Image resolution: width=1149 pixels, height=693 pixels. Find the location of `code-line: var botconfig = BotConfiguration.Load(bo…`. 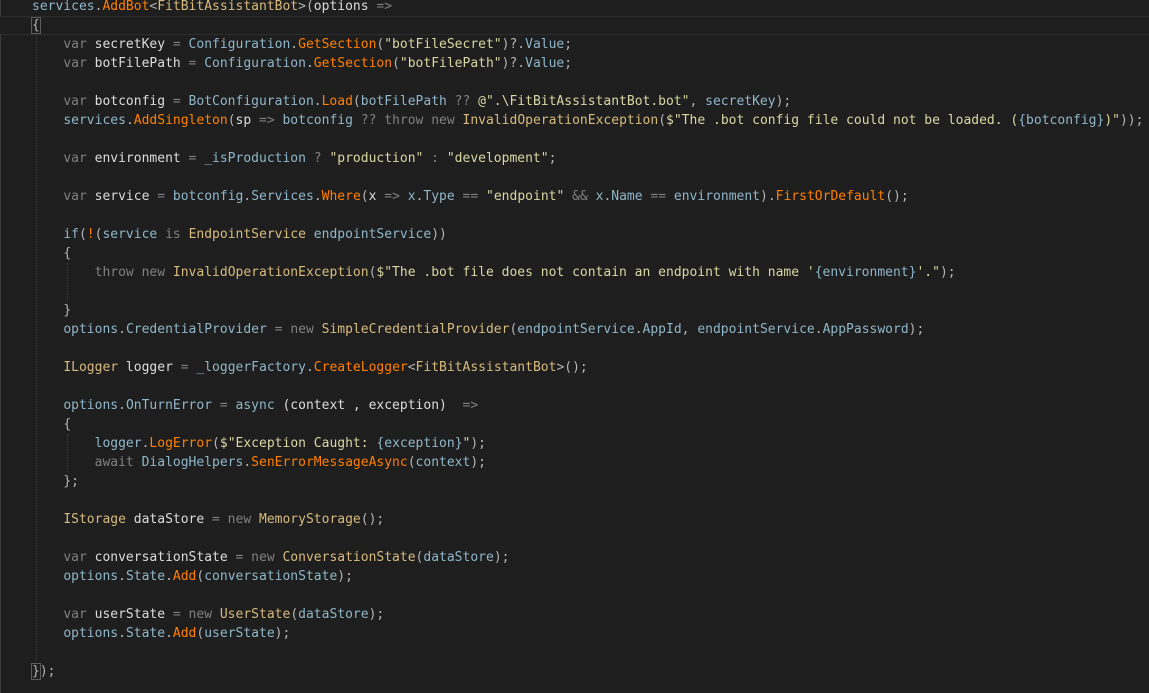

code-line: var botconfig = BotConfiguration.Load(bo… is located at coordinates (587, 101).